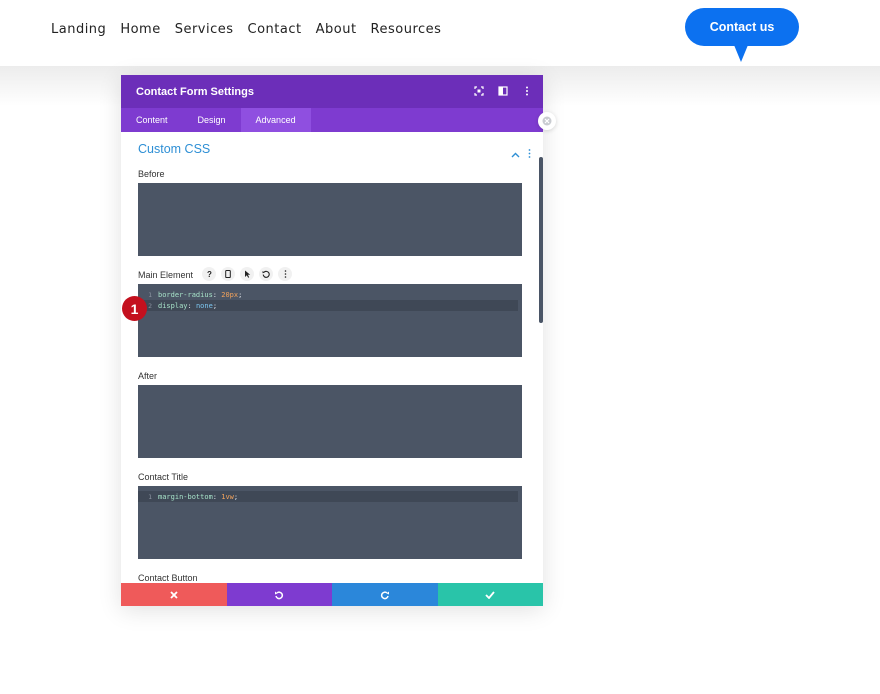 The image size is (880, 694). I want to click on code-line-active: 2 display: none;, so click(328, 305).